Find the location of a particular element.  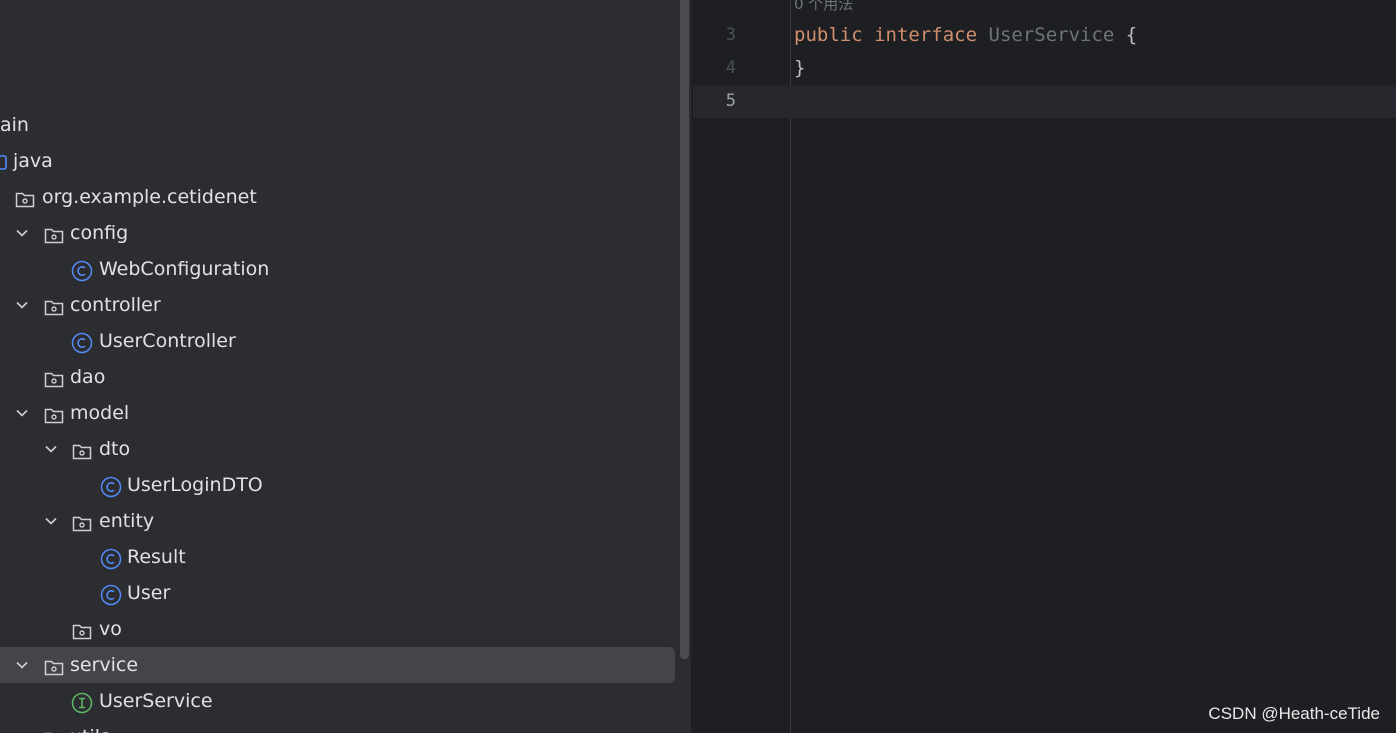

code-line: 3 public interface UserService { is located at coordinates (1044, 35).